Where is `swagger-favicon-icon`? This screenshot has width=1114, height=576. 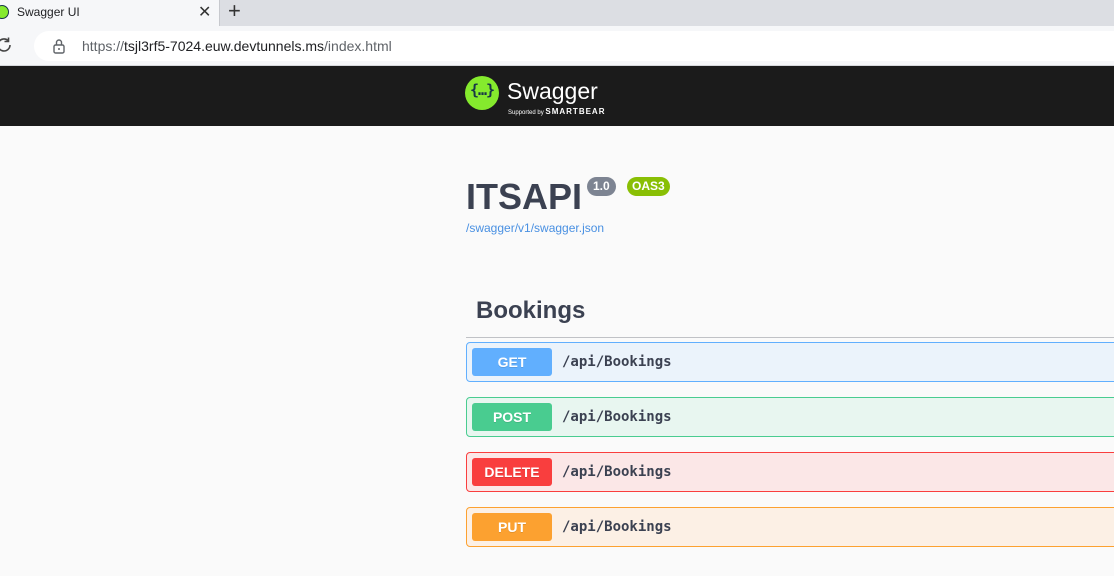 swagger-favicon-icon is located at coordinates (4, 12).